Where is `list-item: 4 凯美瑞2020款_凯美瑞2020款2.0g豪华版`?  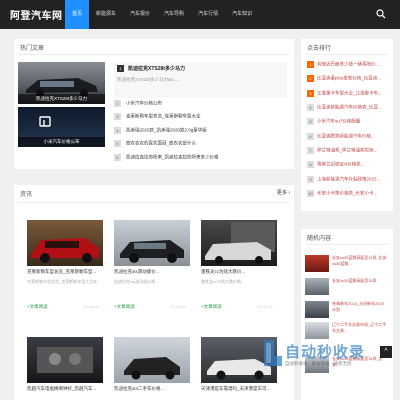
list-item: 4 凯美瑞2020款_凯美瑞2020款2.0g豪华版 is located at coordinates (160, 131).